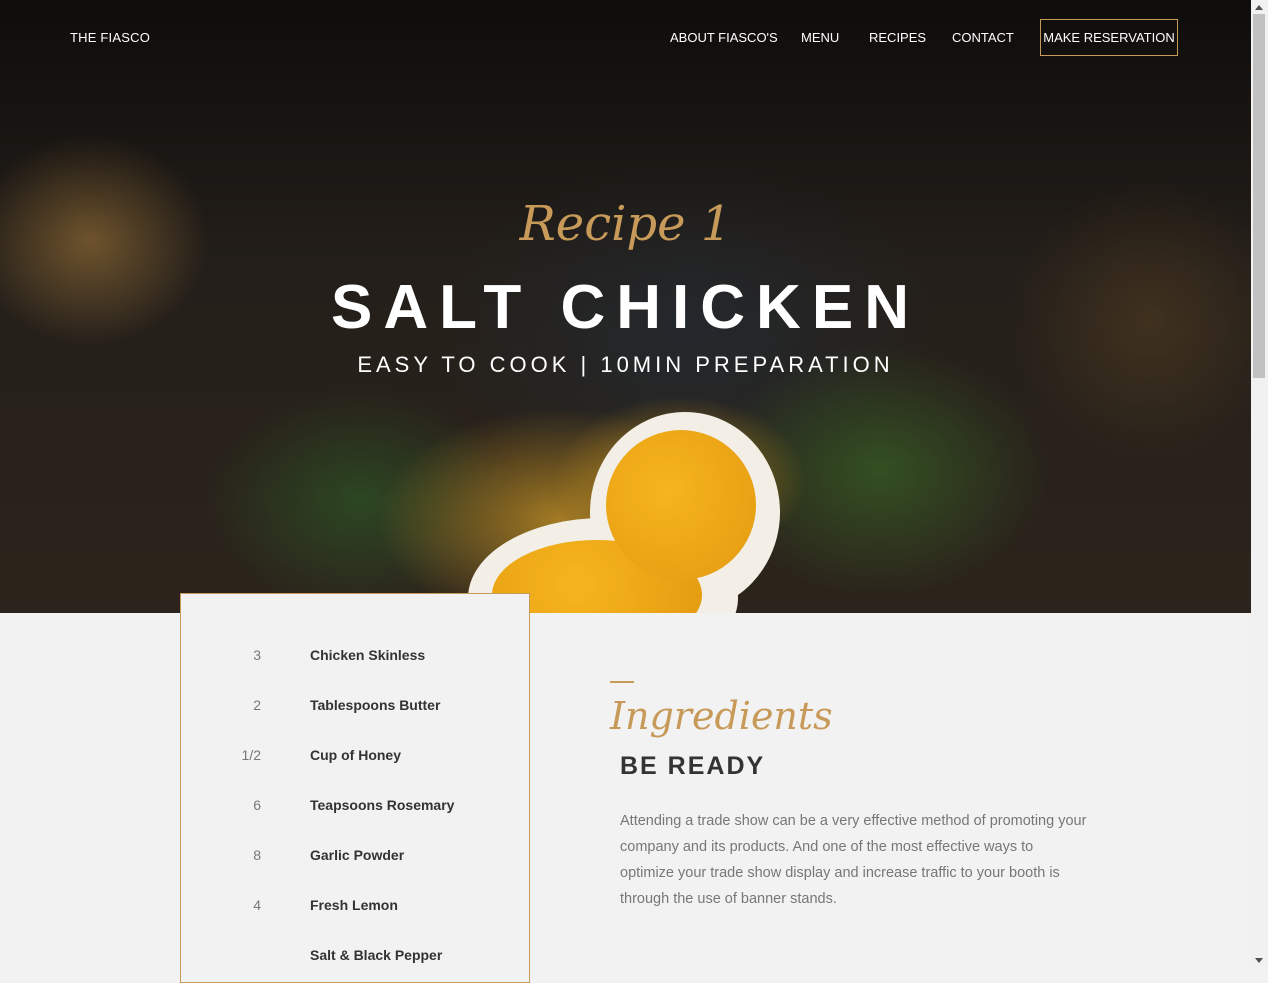  What do you see at coordinates (1259, 196) in the screenshot?
I see `scrollbar-thumb` at bounding box center [1259, 196].